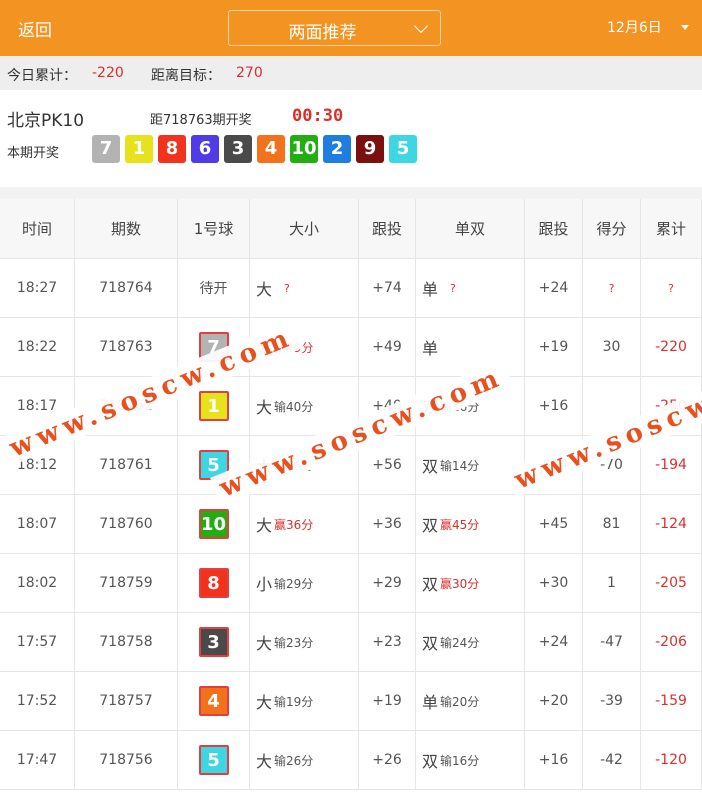 The image size is (702, 793). Describe the element at coordinates (612, 524) in the screenshot. I see `cell-score: 81` at that location.